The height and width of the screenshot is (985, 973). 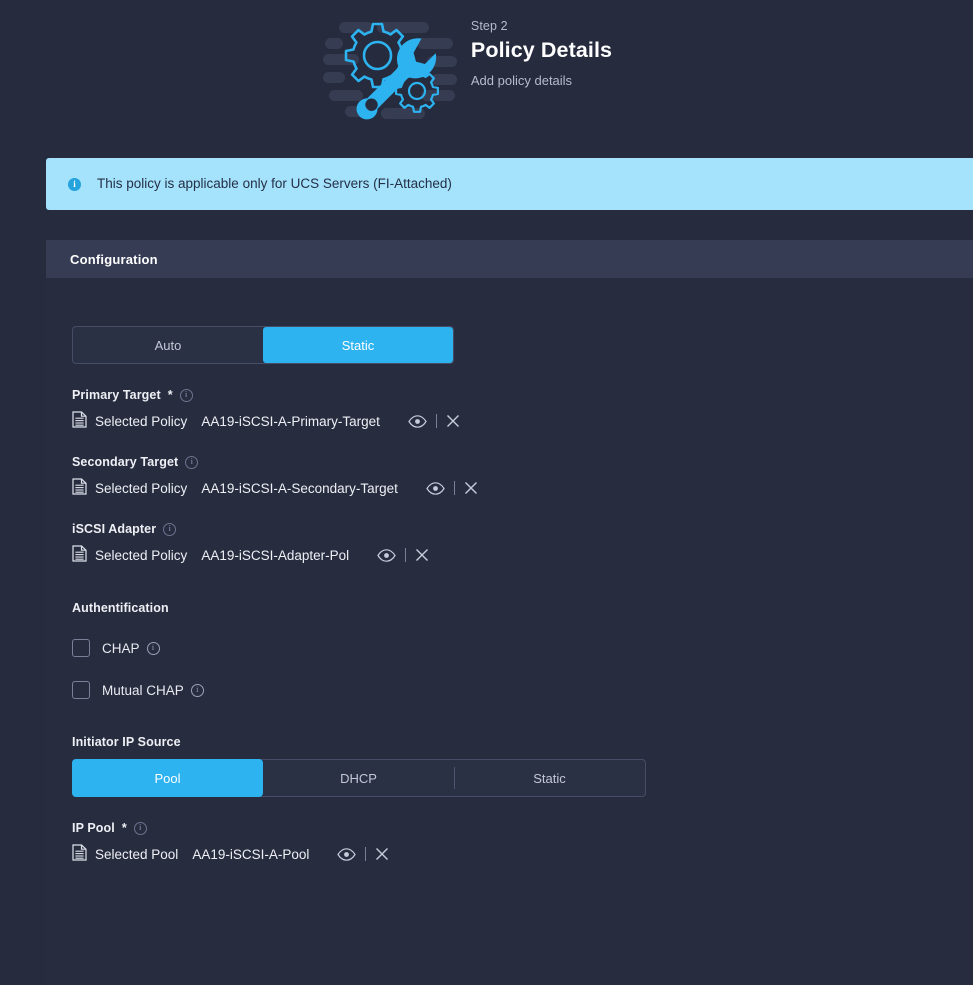 I want to click on field-label-text: iSCSI Adapter, so click(x=114, y=529).